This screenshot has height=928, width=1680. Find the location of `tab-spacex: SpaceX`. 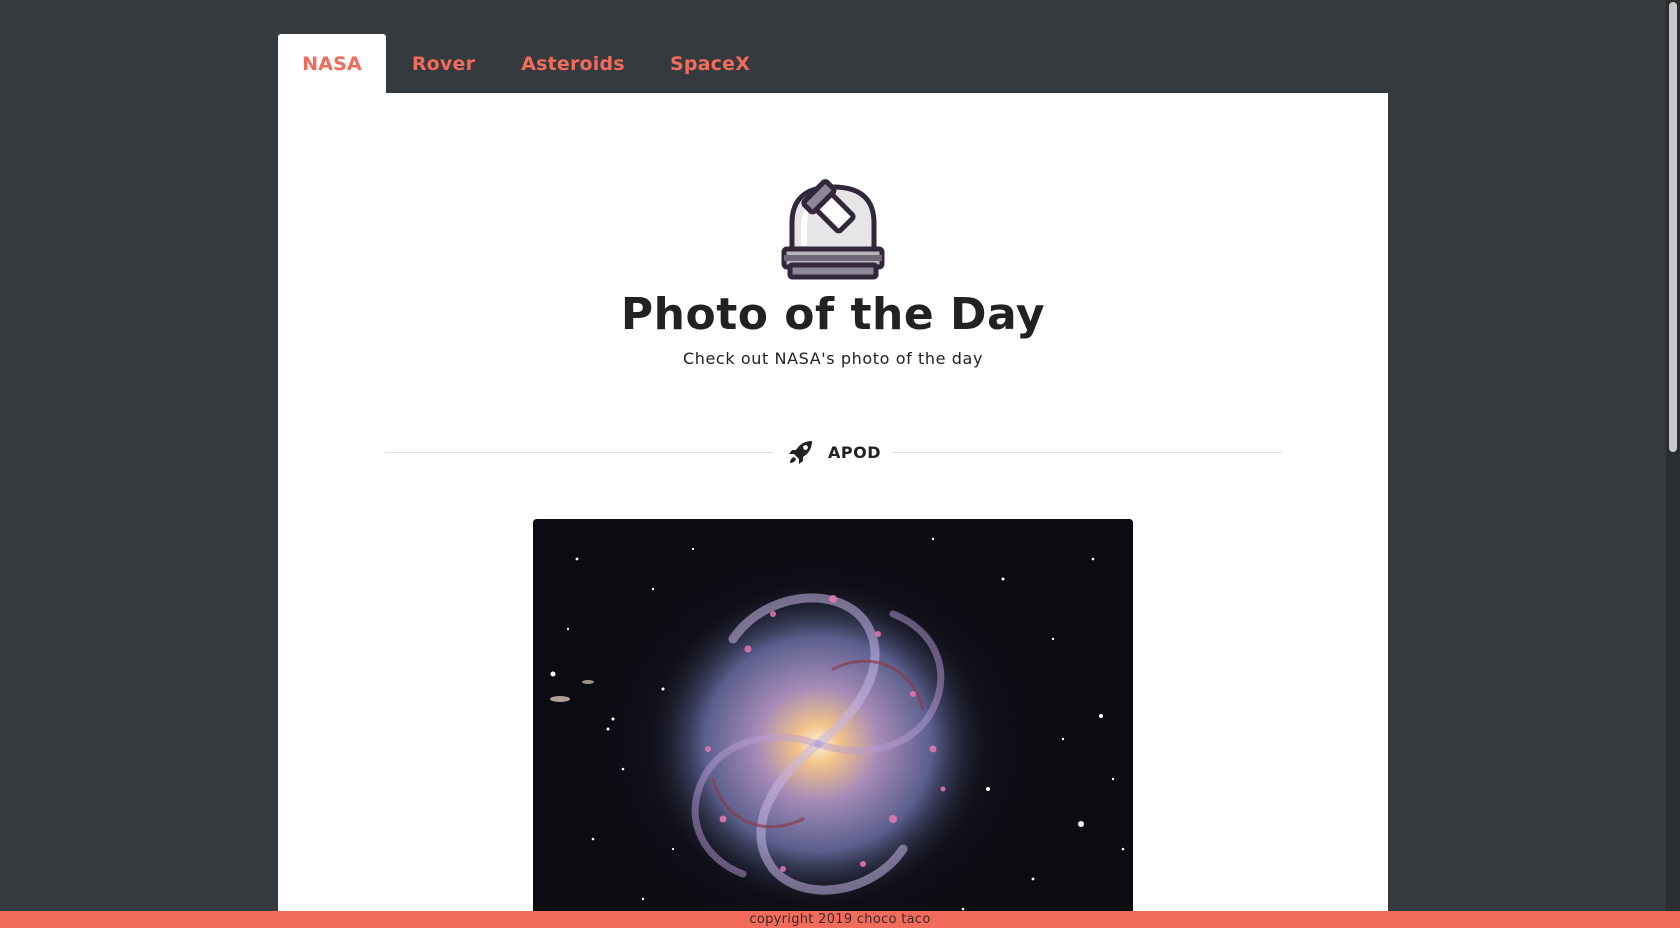

tab-spacex: SpaceX is located at coordinates (710, 63).